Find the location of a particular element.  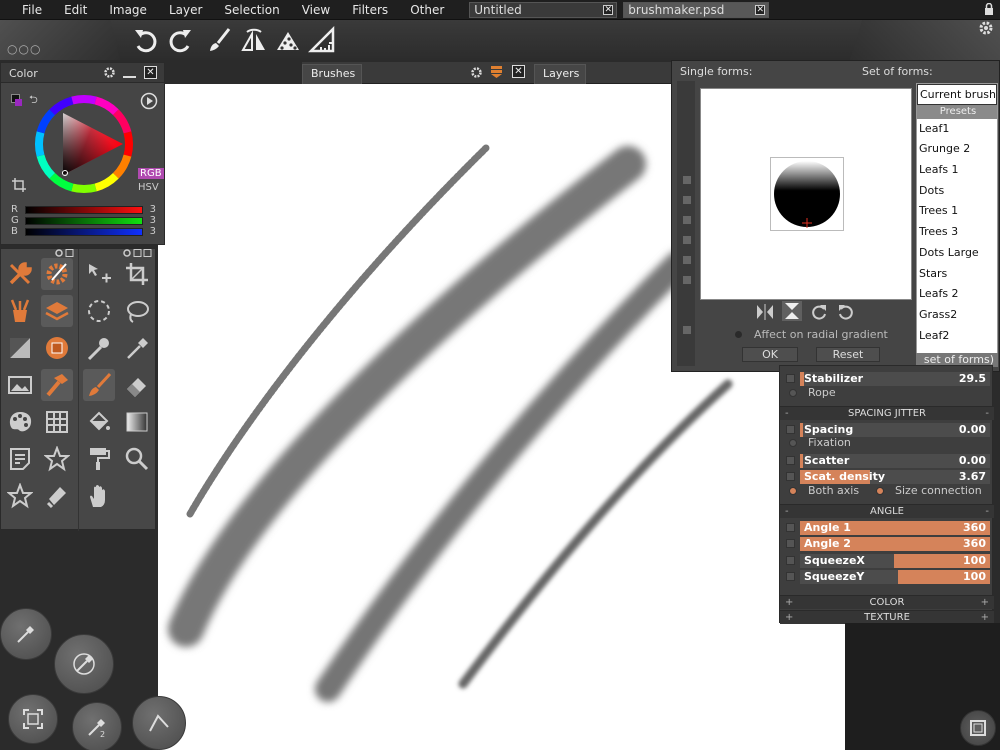

list-item: Trees 3 is located at coordinates (957, 232).